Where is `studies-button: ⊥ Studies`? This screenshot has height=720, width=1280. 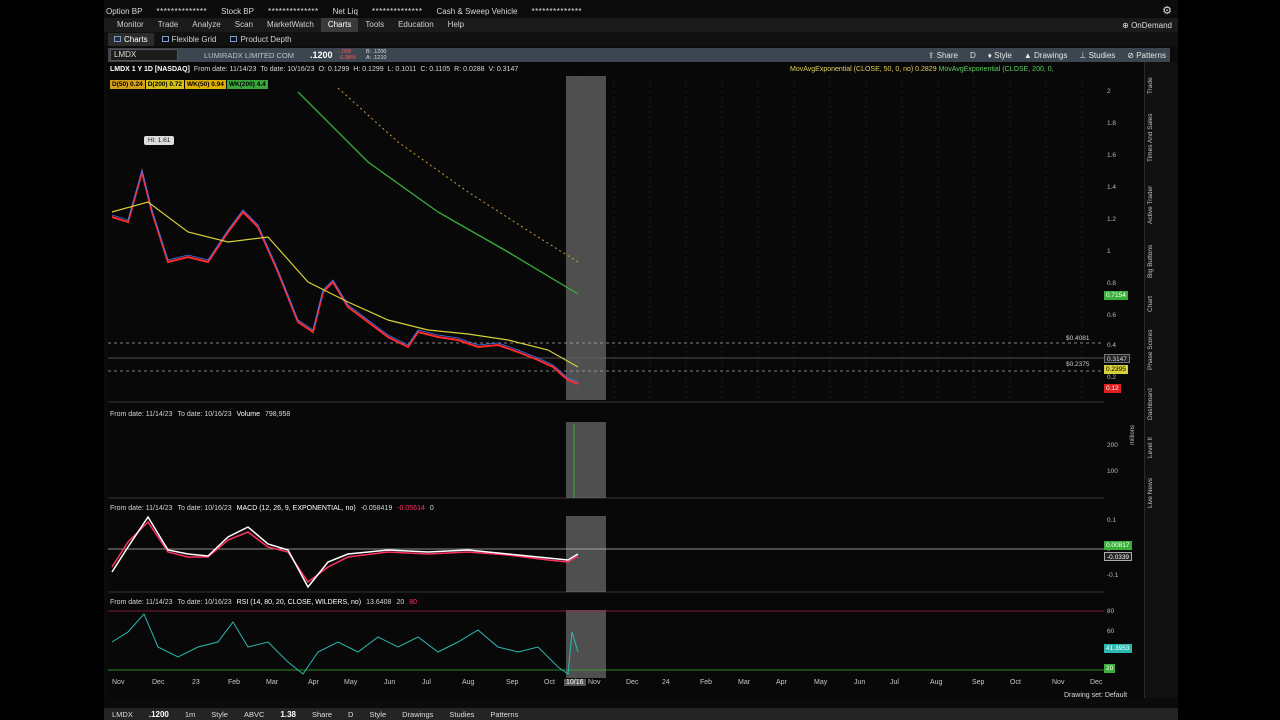 studies-button: ⊥ Studies is located at coordinates (1097, 55).